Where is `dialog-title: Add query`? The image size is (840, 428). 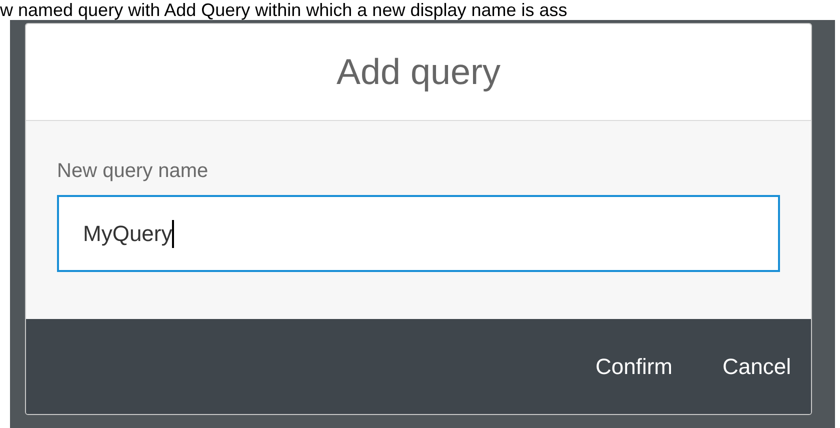
dialog-title: Add query is located at coordinates (418, 72).